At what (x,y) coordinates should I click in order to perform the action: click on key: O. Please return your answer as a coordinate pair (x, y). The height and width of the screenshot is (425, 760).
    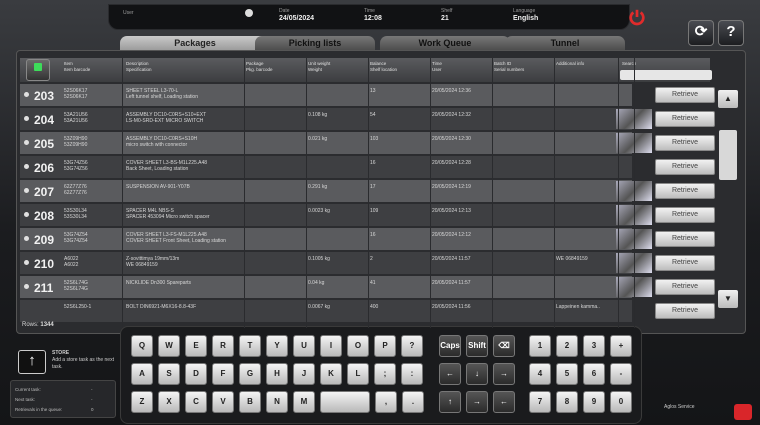
    Looking at the image, I should click on (358, 346).